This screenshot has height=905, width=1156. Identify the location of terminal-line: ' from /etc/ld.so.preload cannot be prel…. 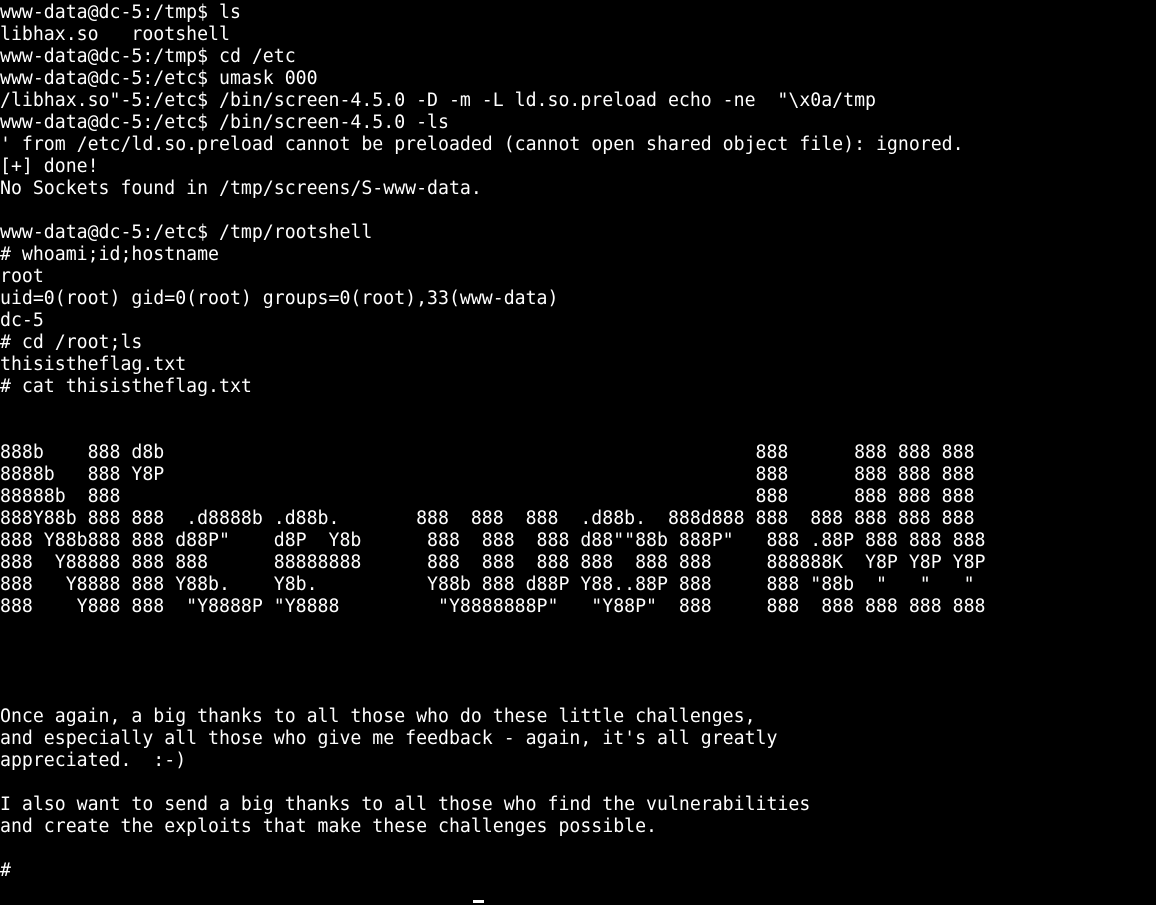
(482, 144).